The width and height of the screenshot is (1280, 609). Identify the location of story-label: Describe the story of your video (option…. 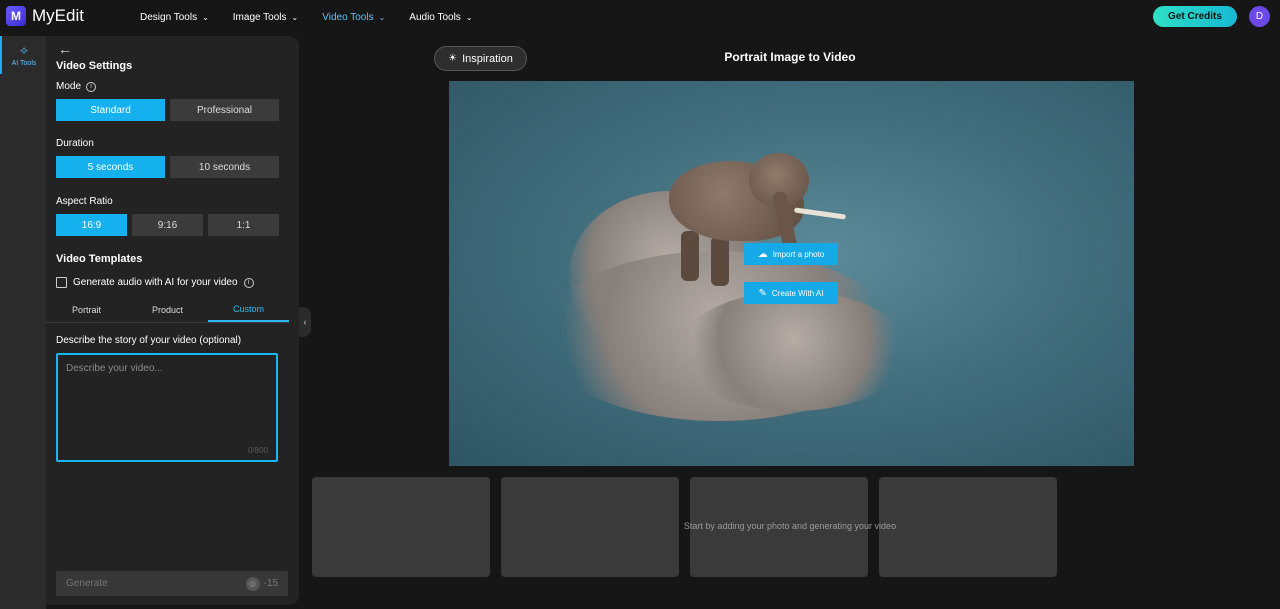
(149, 340).